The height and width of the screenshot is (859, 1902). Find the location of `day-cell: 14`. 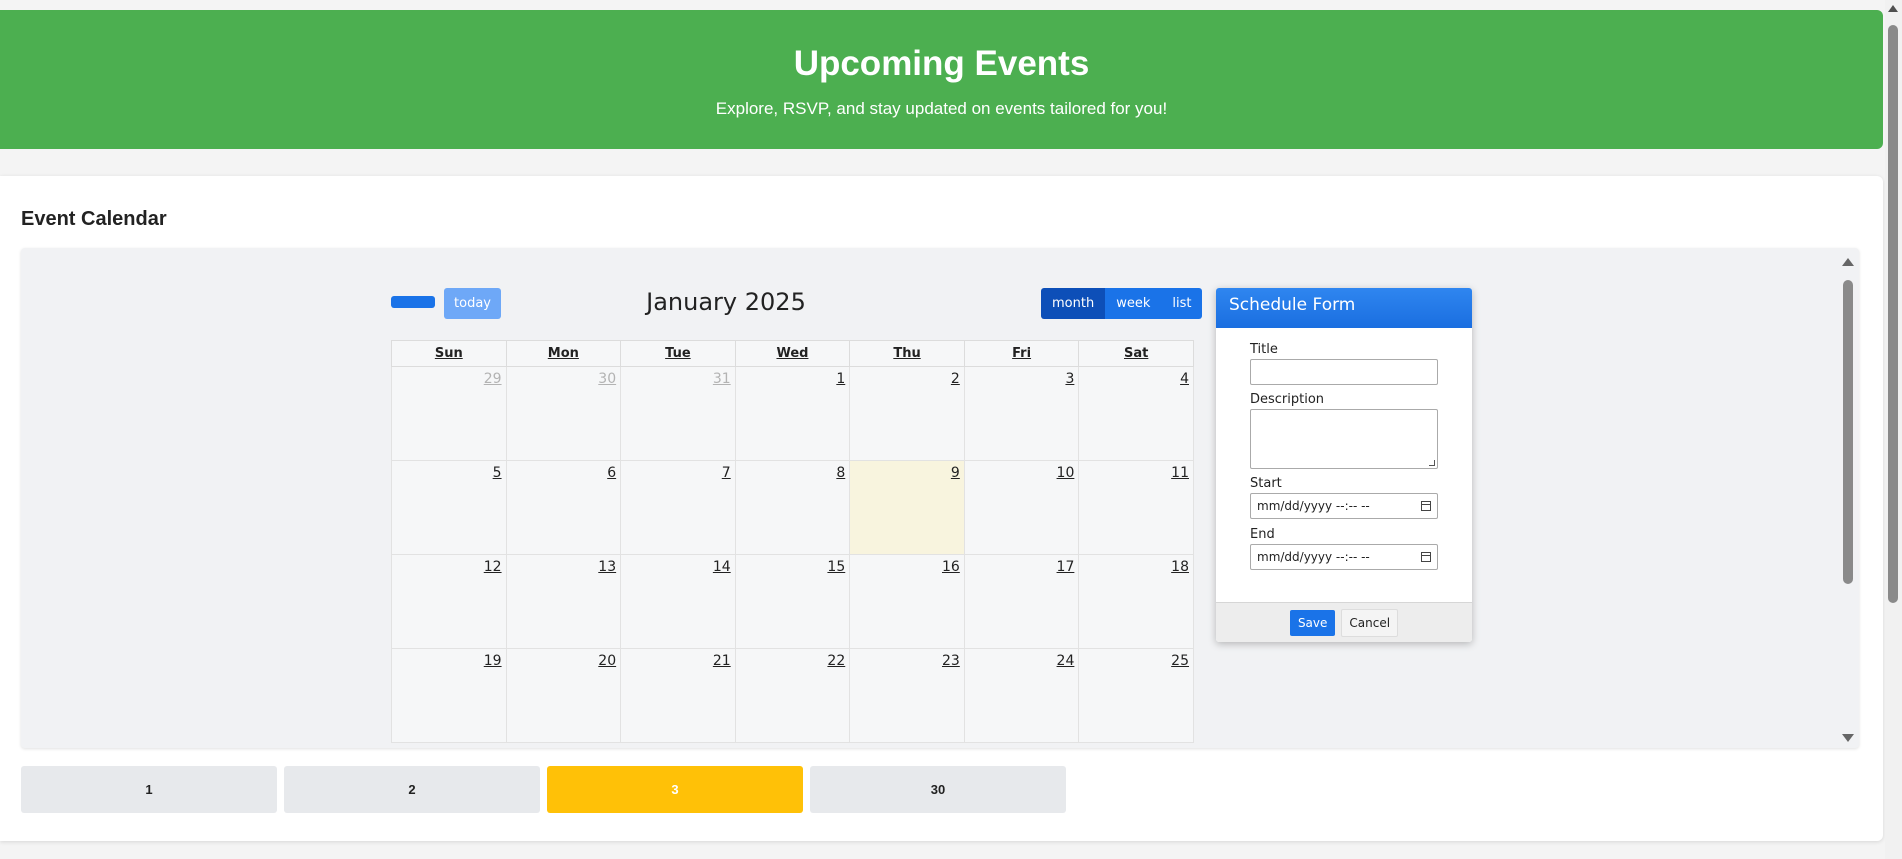

day-cell: 14 is located at coordinates (678, 601).